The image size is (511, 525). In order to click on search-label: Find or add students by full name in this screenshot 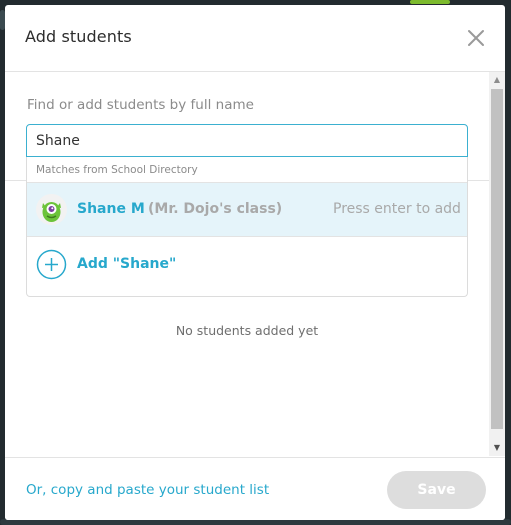, I will do `click(140, 105)`.